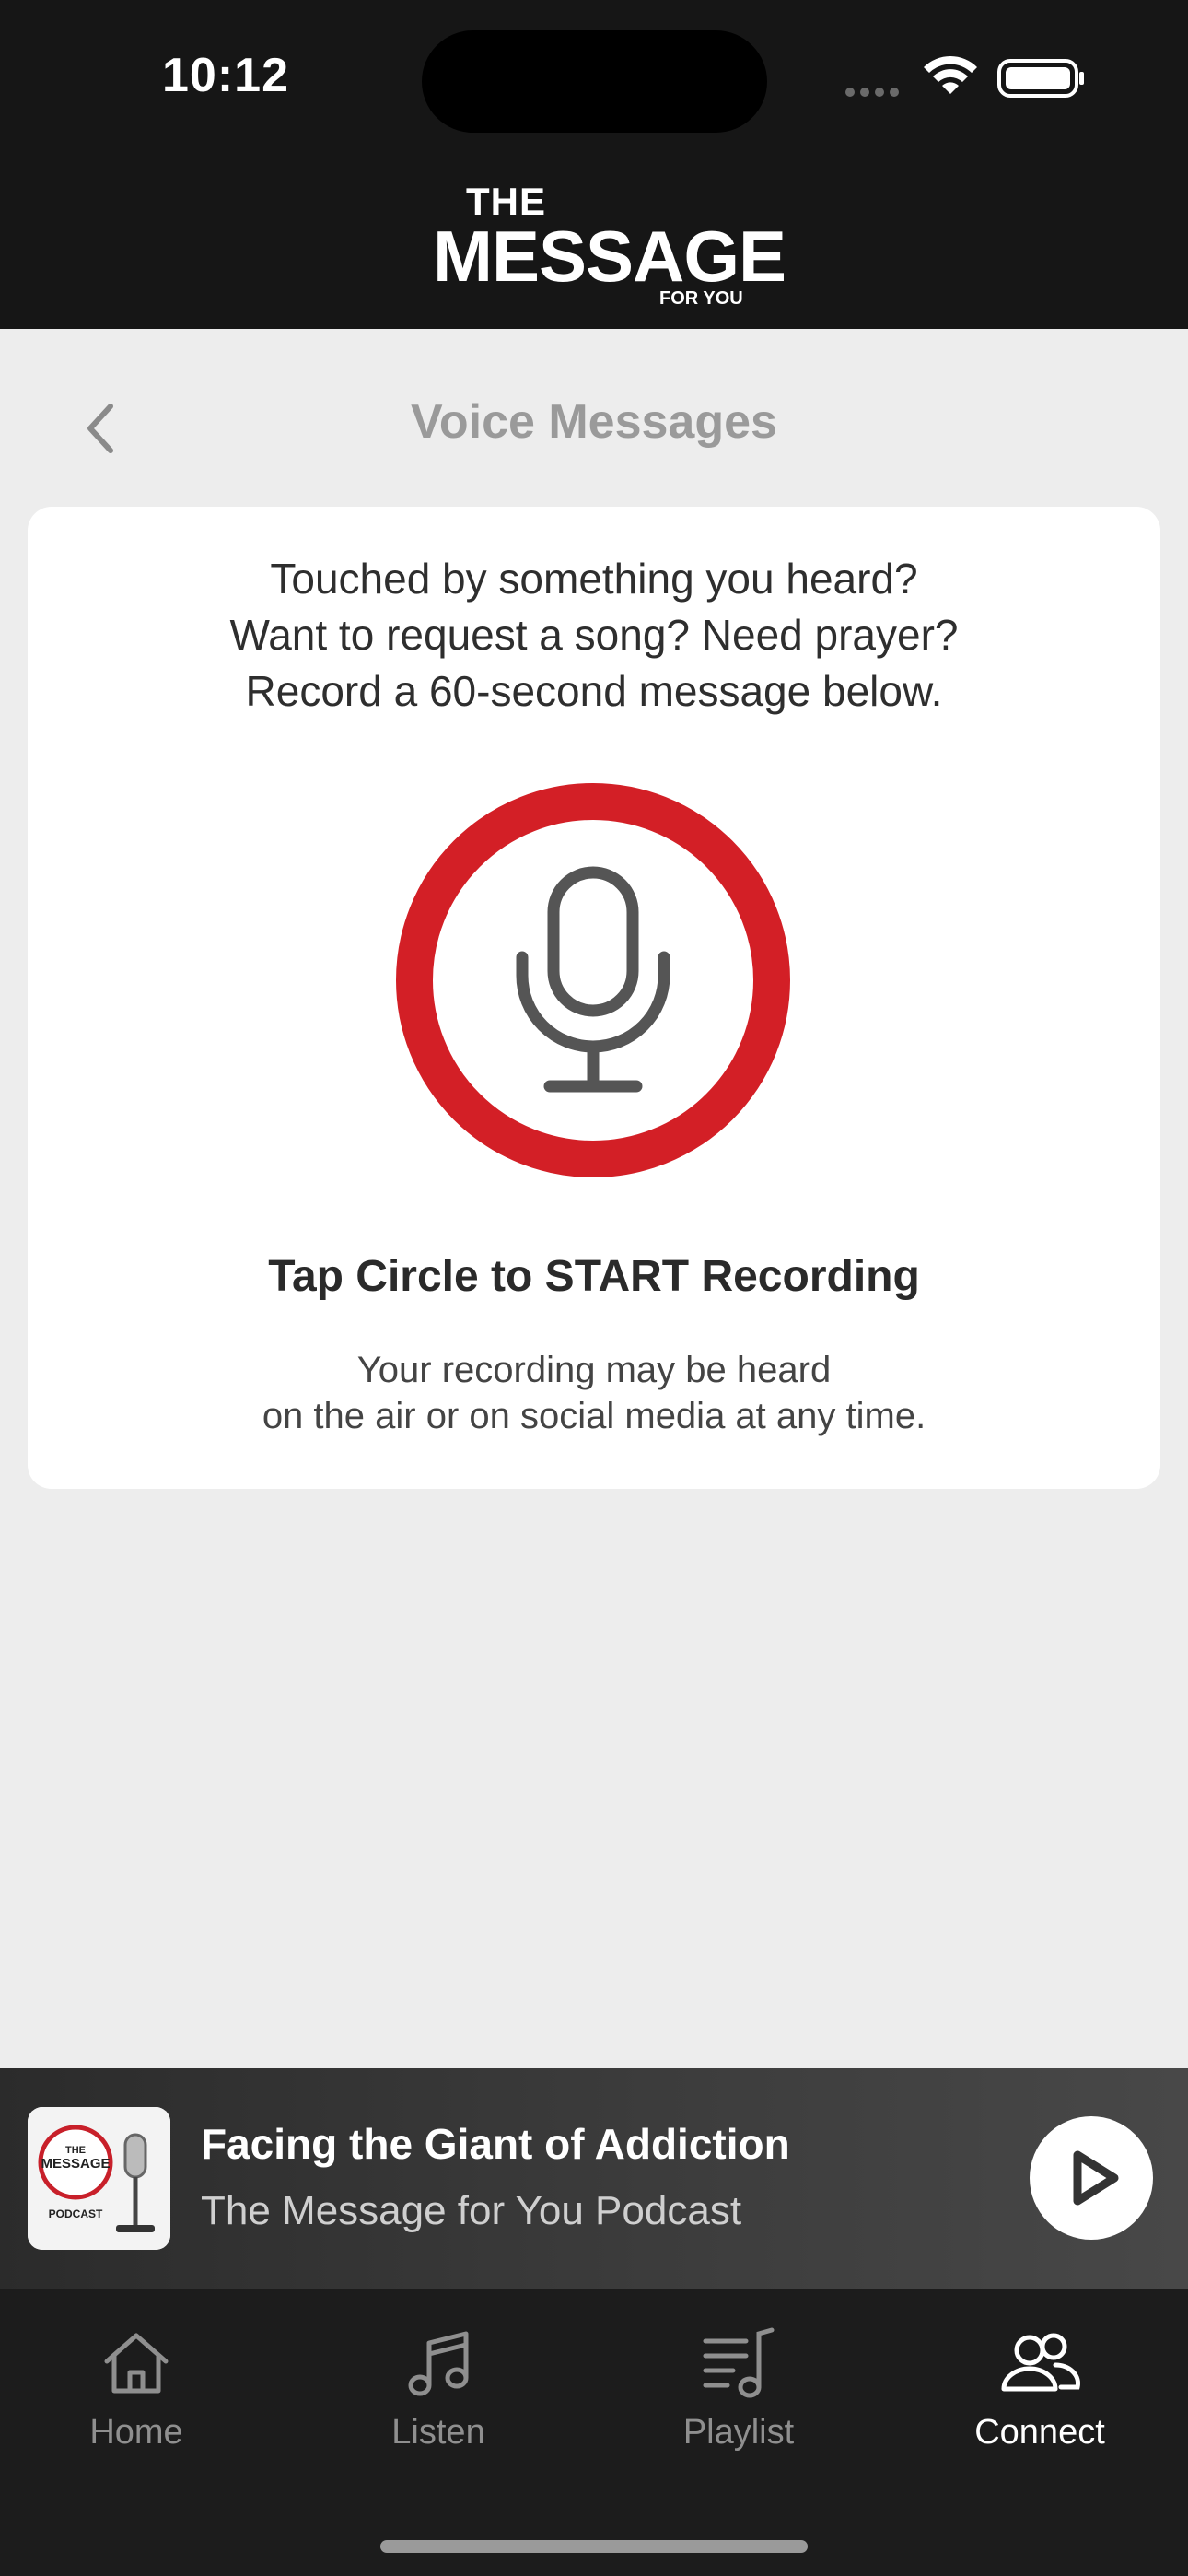 This screenshot has width=1188, height=2576. I want to click on home-icon, so click(136, 2363).